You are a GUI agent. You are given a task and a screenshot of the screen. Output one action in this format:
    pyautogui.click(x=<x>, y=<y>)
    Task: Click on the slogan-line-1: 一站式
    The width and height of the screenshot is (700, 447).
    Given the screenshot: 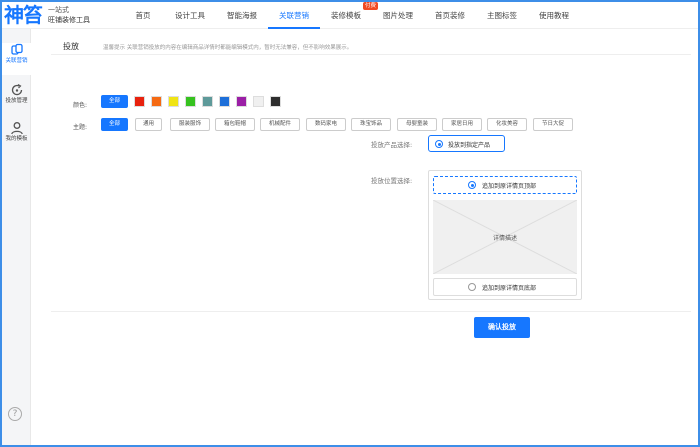 What is the action you would take?
    pyautogui.click(x=58, y=10)
    